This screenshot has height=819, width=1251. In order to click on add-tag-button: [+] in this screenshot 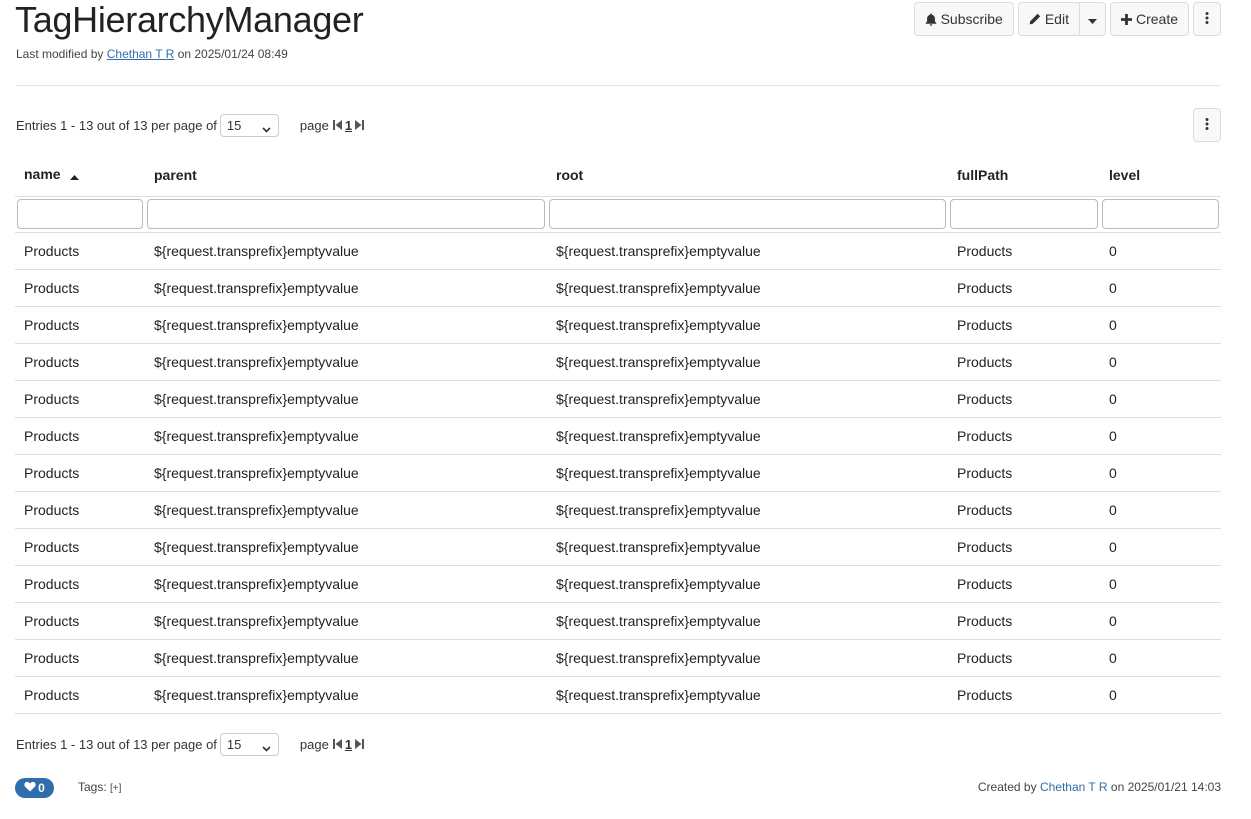, I will do `click(115, 788)`.